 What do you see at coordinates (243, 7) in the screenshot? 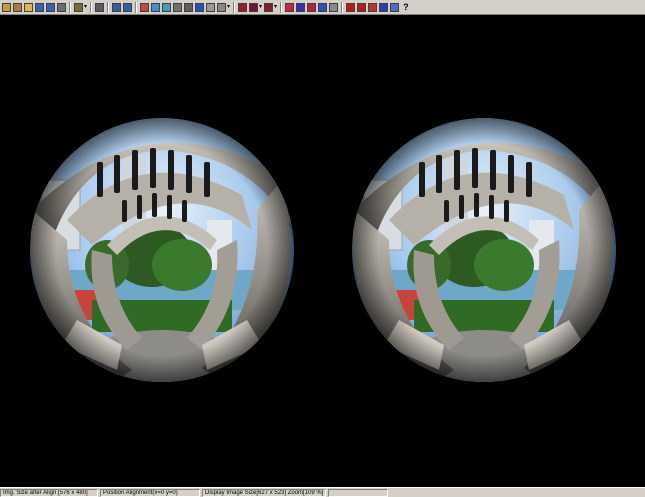
I see `red-icon` at bounding box center [243, 7].